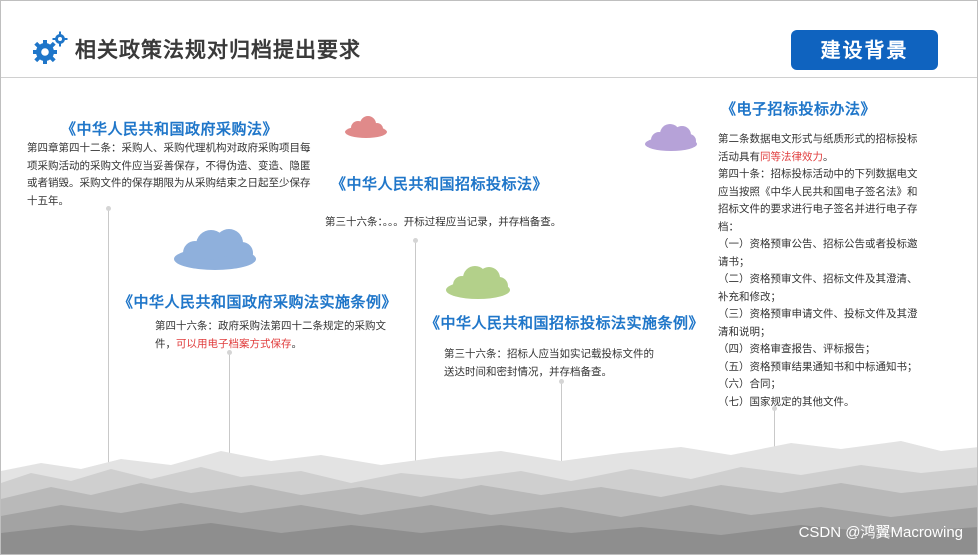  Describe the element at coordinates (818, 366) in the screenshot. I see `list-item: （五）资格预审结果通知书和中标通知书；` at that location.